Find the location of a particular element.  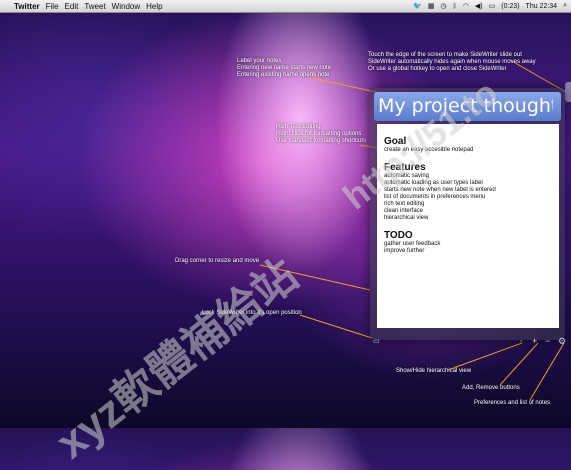

annotation-hierarchical: Show/Hide hierarchical view is located at coordinates (434, 371).